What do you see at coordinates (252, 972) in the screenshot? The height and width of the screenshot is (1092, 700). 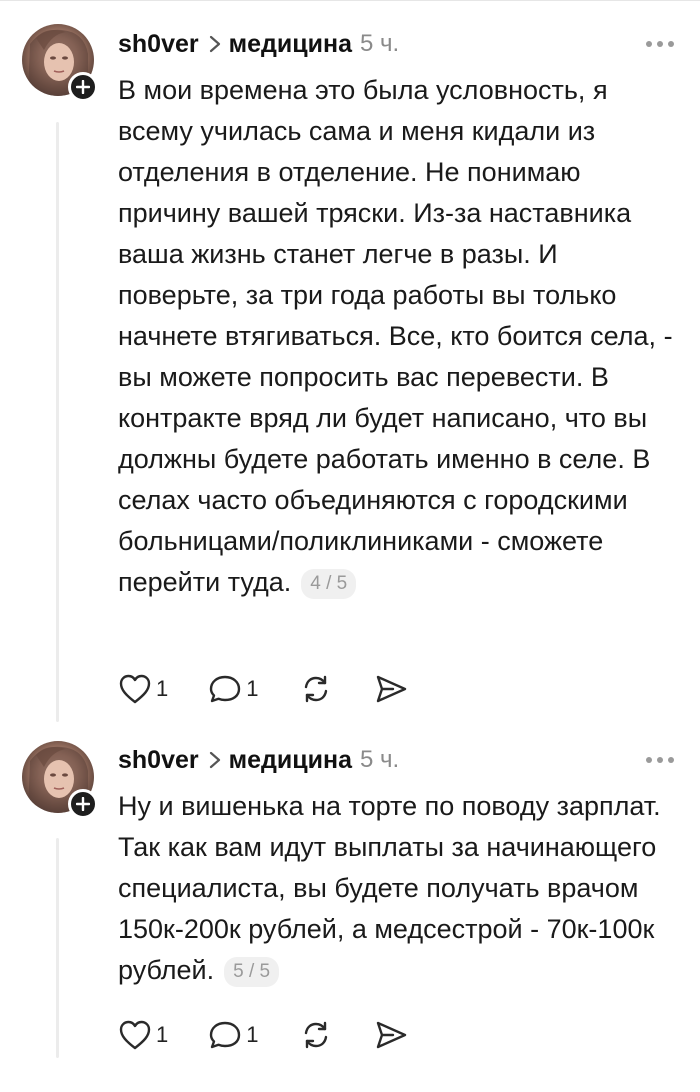 I see `page-indicator: 5 / 5` at bounding box center [252, 972].